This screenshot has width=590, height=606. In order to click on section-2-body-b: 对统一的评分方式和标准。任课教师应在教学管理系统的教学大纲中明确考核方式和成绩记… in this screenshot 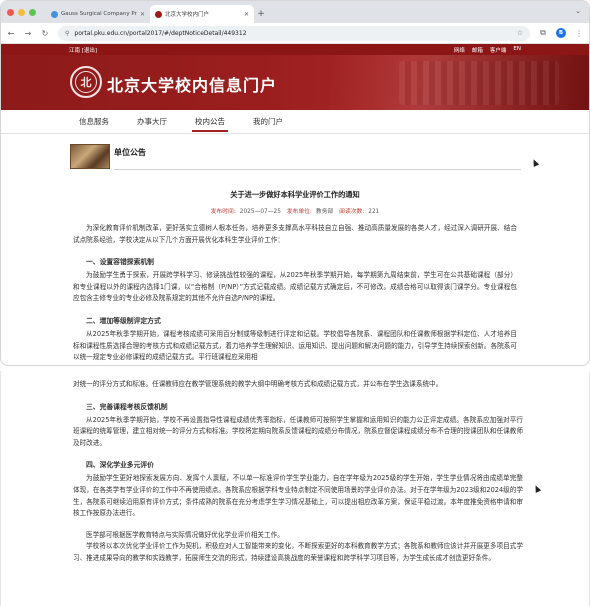, I will do `click(258, 384)`.